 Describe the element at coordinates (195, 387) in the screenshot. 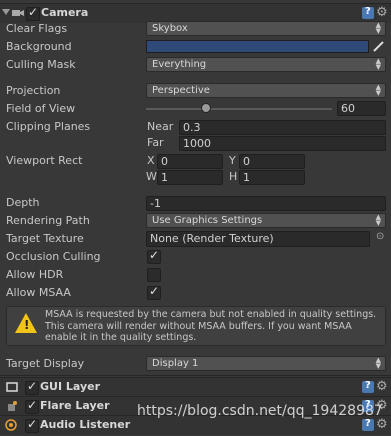

I see `gui-layer-component-header: GUI Layer ⚙` at that location.